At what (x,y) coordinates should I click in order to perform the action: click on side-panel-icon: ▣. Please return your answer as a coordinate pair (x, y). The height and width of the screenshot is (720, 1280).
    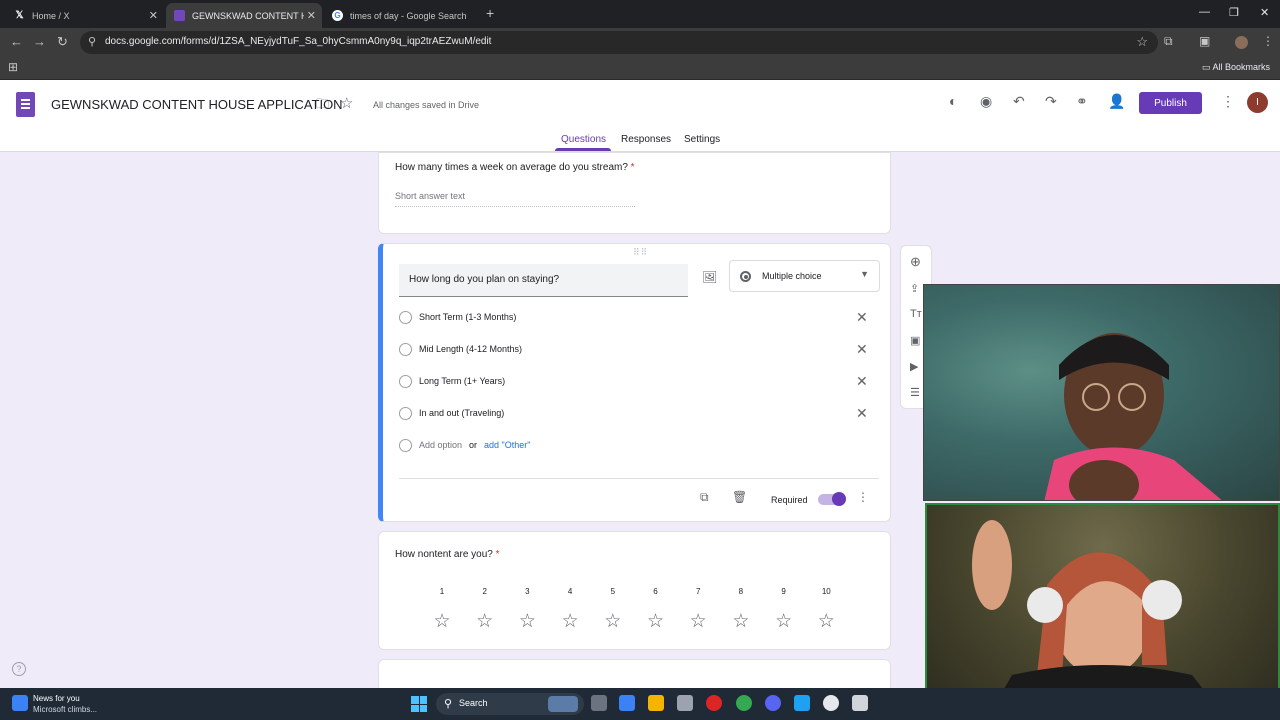
    Looking at the image, I should click on (1204, 41).